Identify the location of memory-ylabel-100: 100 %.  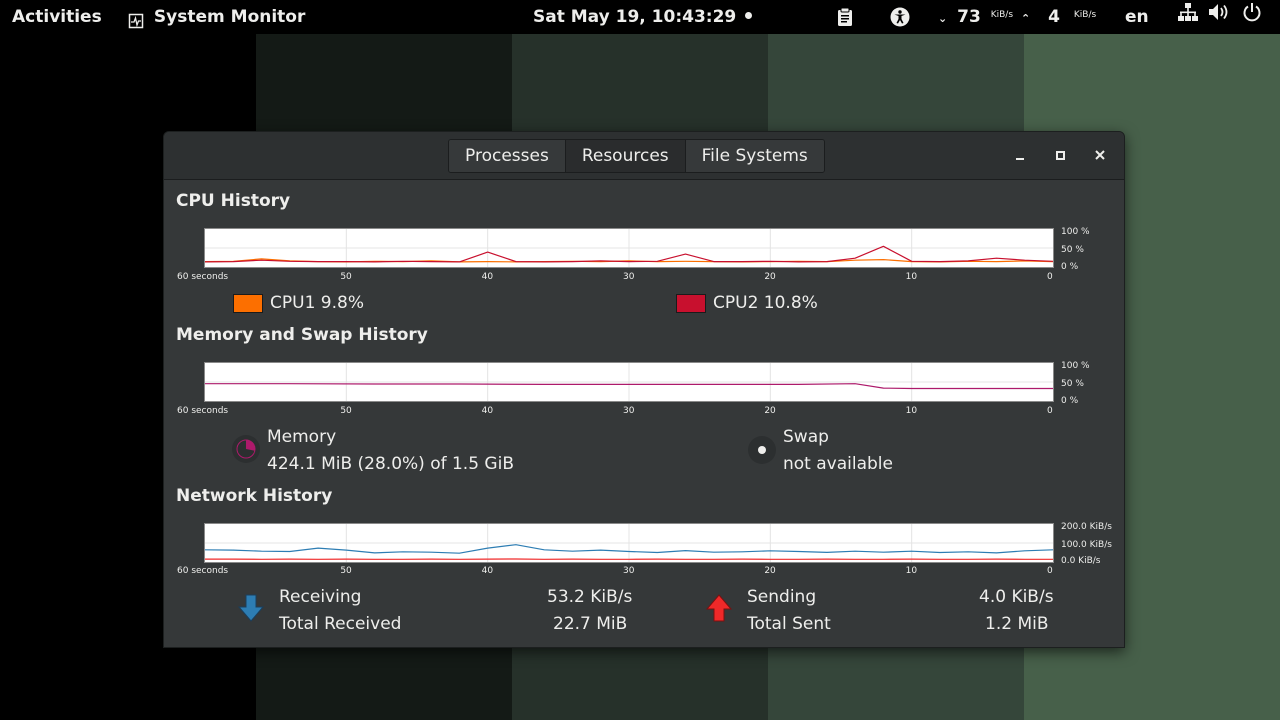
(1075, 366).